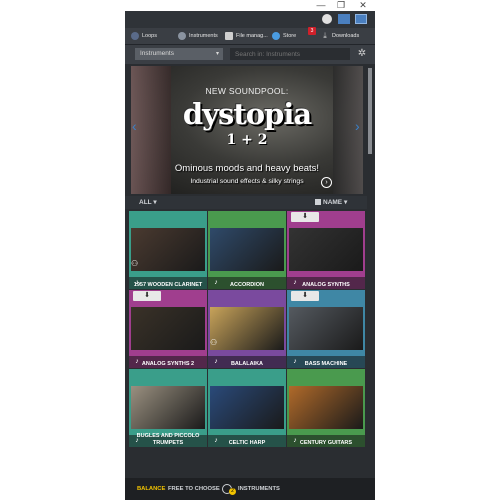 This screenshot has width=500, height=500. What do you see at coordinates (321, 5) in the screenshot?
I see `minimize-icon: —` at bounding box center [321, 5].